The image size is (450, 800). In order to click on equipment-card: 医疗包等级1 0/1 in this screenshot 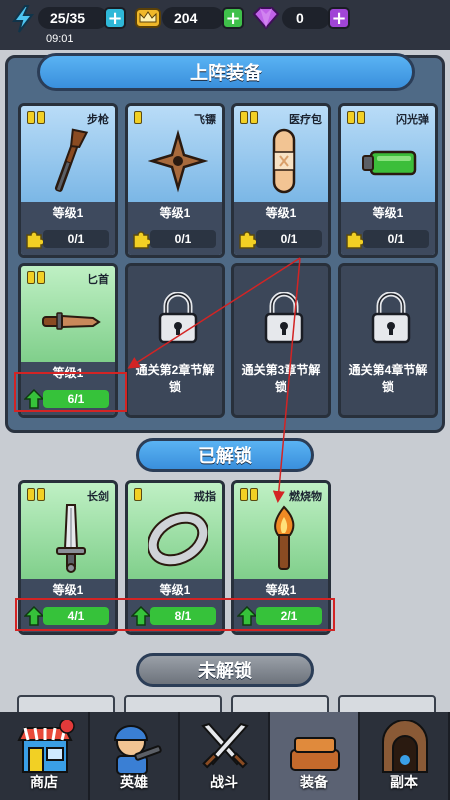, I will do `click(281, 180)`.